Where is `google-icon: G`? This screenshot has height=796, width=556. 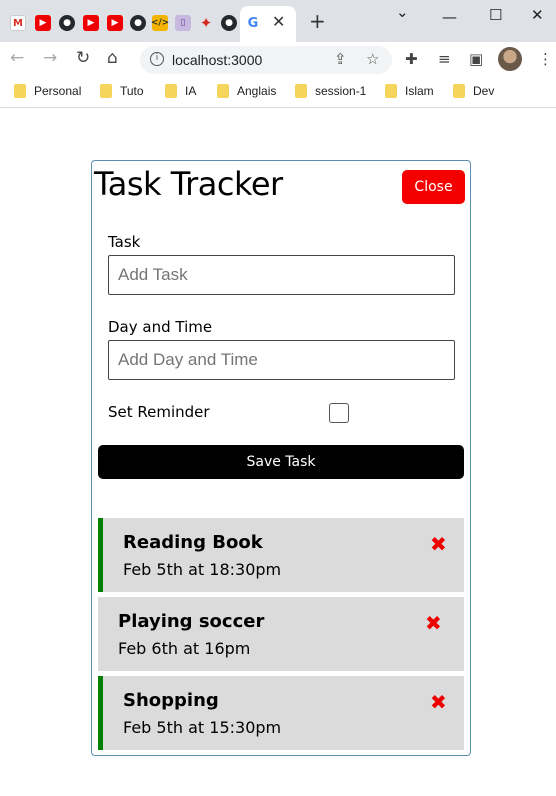
google-icon: G is located at coordinates (253, 23).